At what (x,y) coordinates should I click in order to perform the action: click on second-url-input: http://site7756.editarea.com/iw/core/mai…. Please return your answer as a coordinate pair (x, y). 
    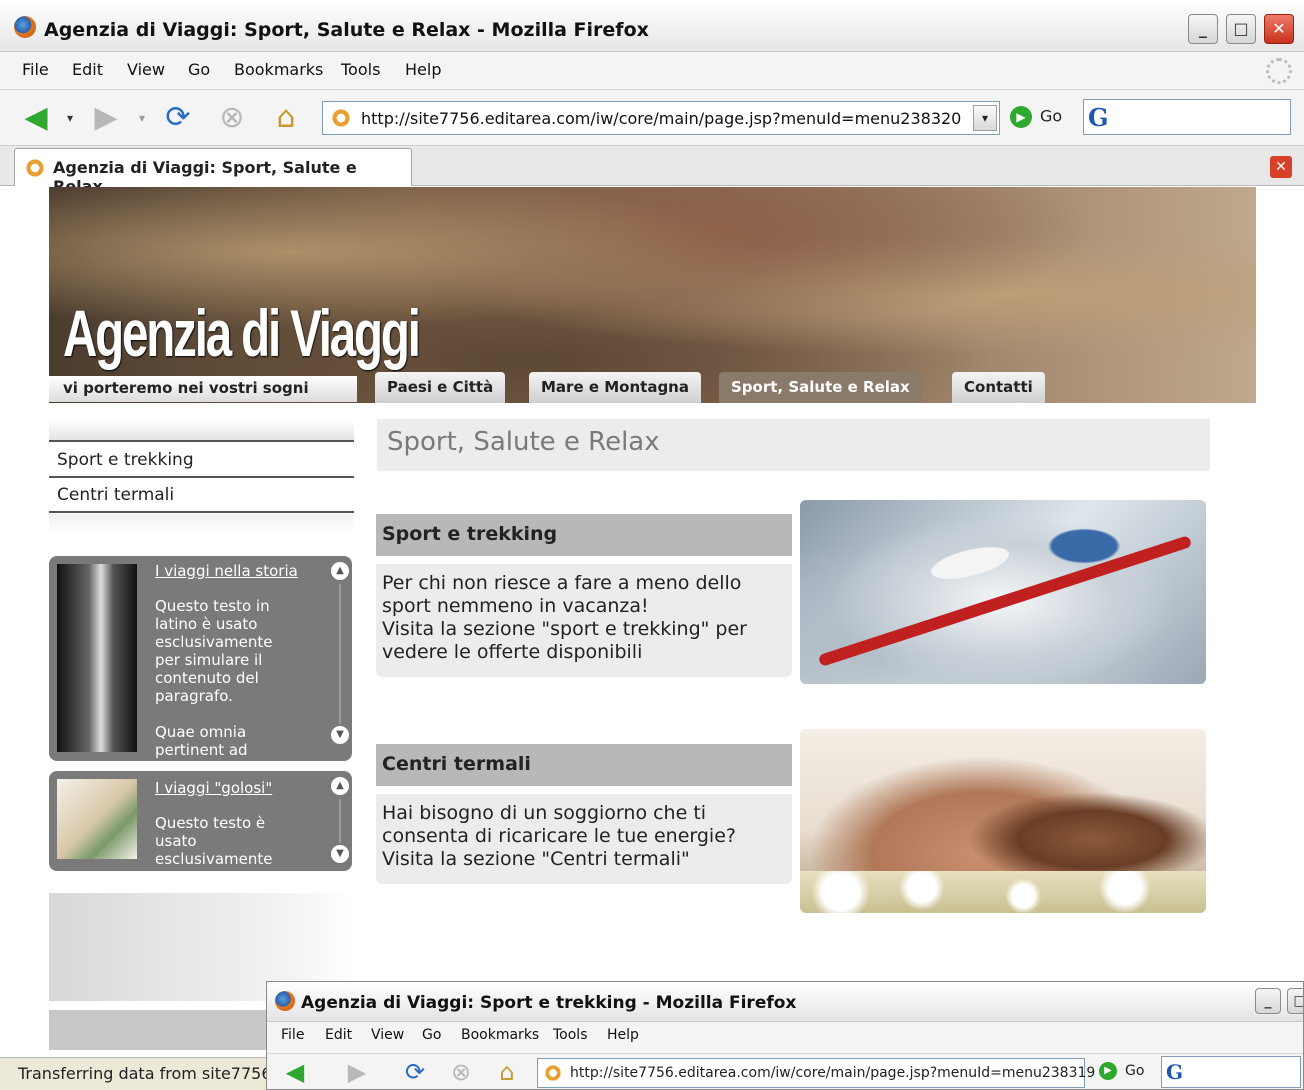
    Looking at the image, I should click on (832, 1073).